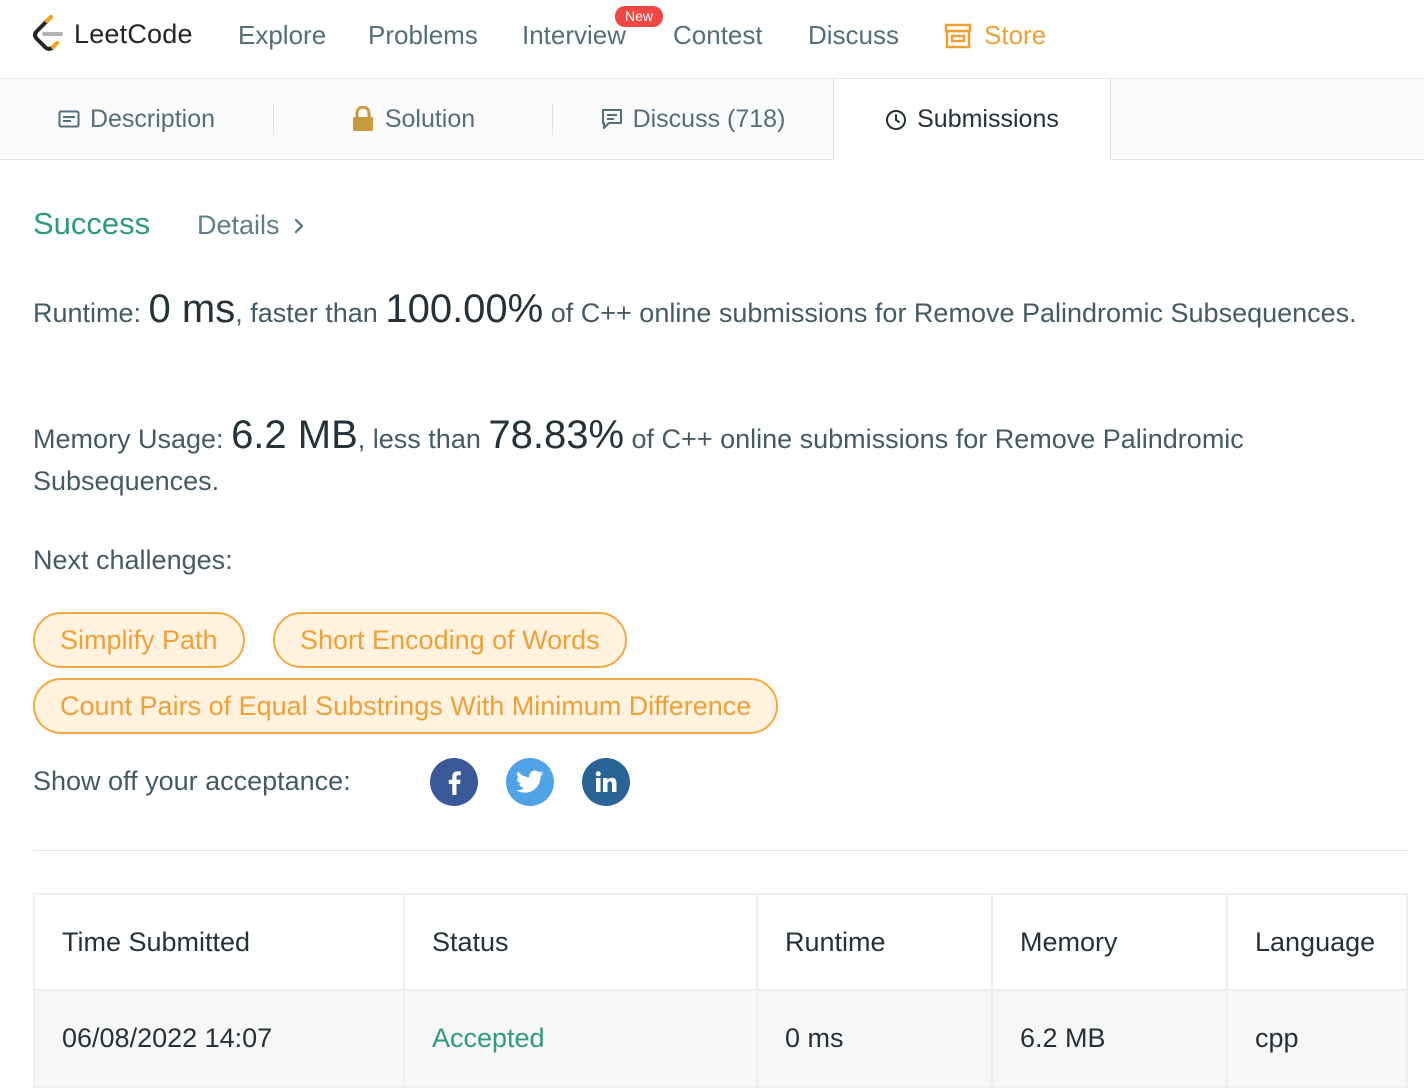 The image size is (1424, 1092). I want to click on facebook-icon, so click(454, 783).